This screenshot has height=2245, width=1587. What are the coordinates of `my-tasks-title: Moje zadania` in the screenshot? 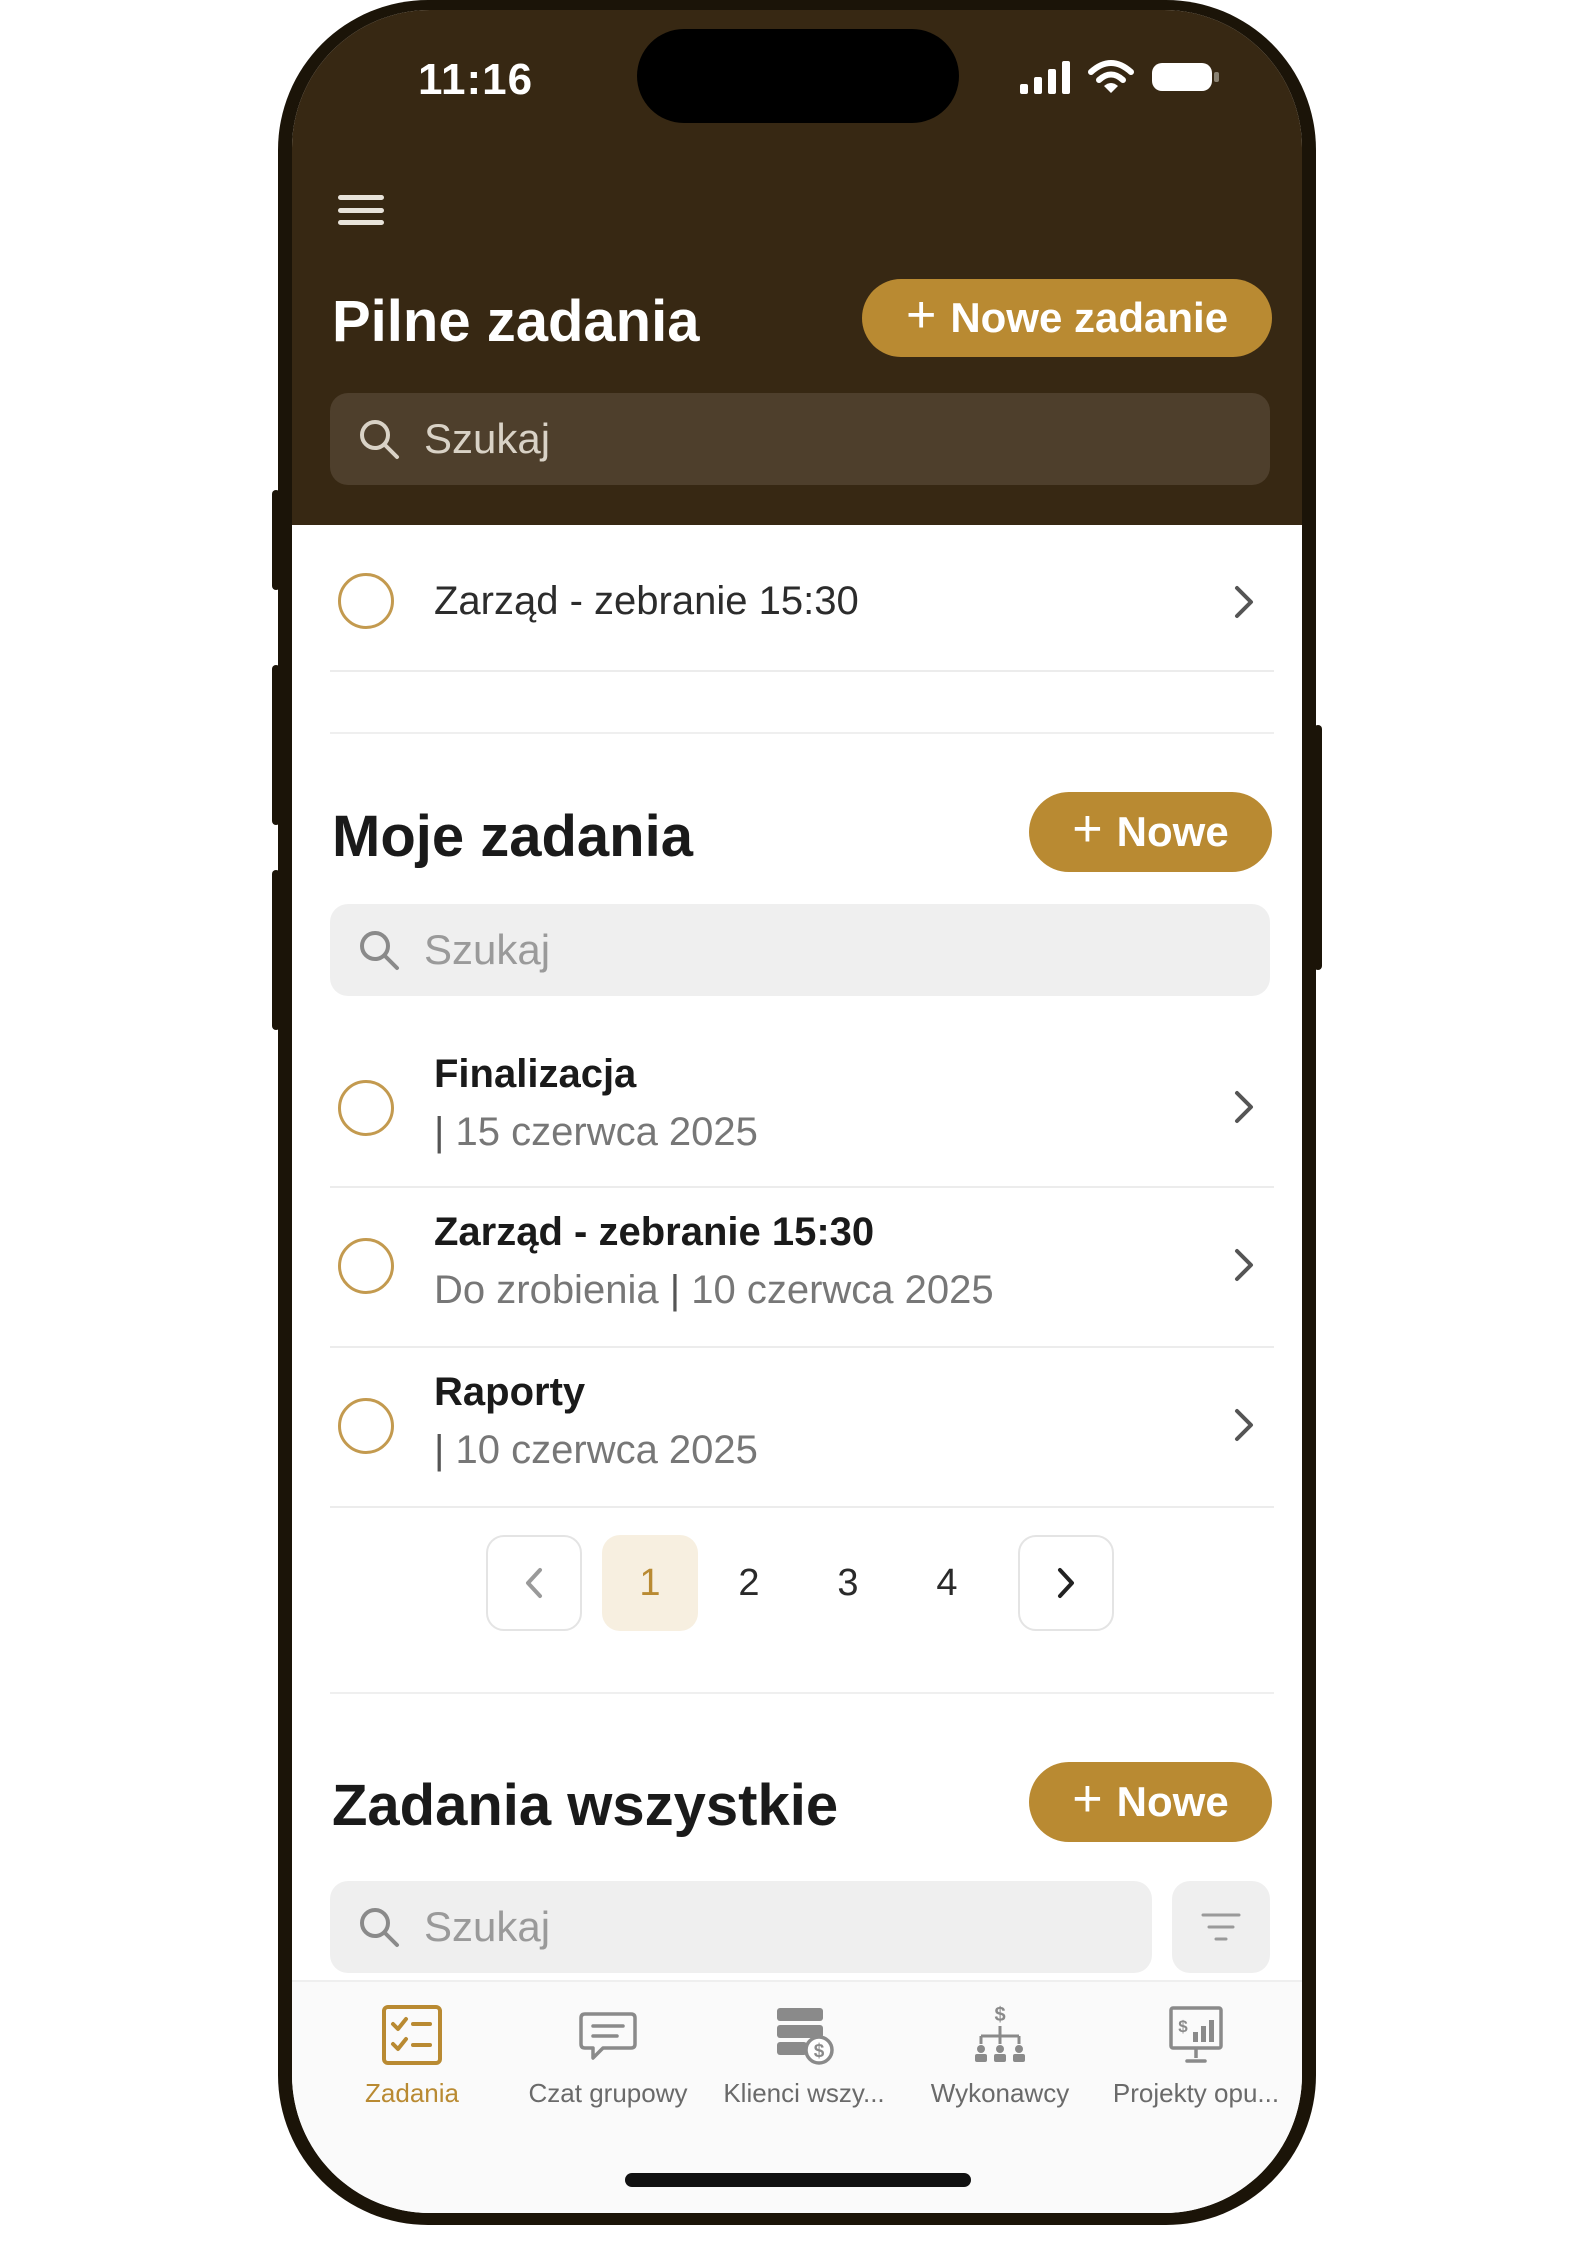 It's located at (512, 836).